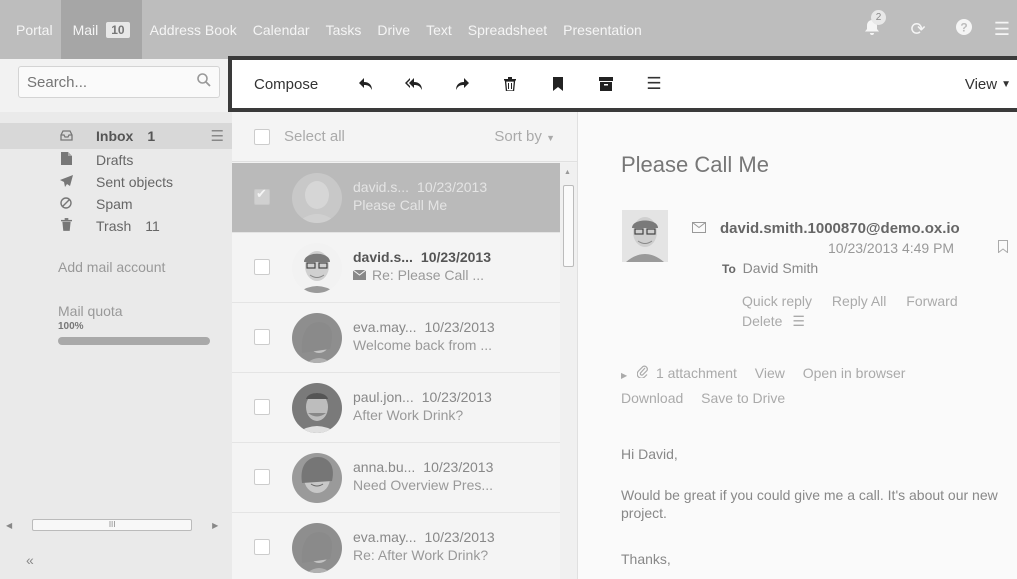 This screenshot has height=579, width=1017. What do you see at coordinates (104, 82) in the screenshot?
I see `search-input` at bounding box center [104, 82].